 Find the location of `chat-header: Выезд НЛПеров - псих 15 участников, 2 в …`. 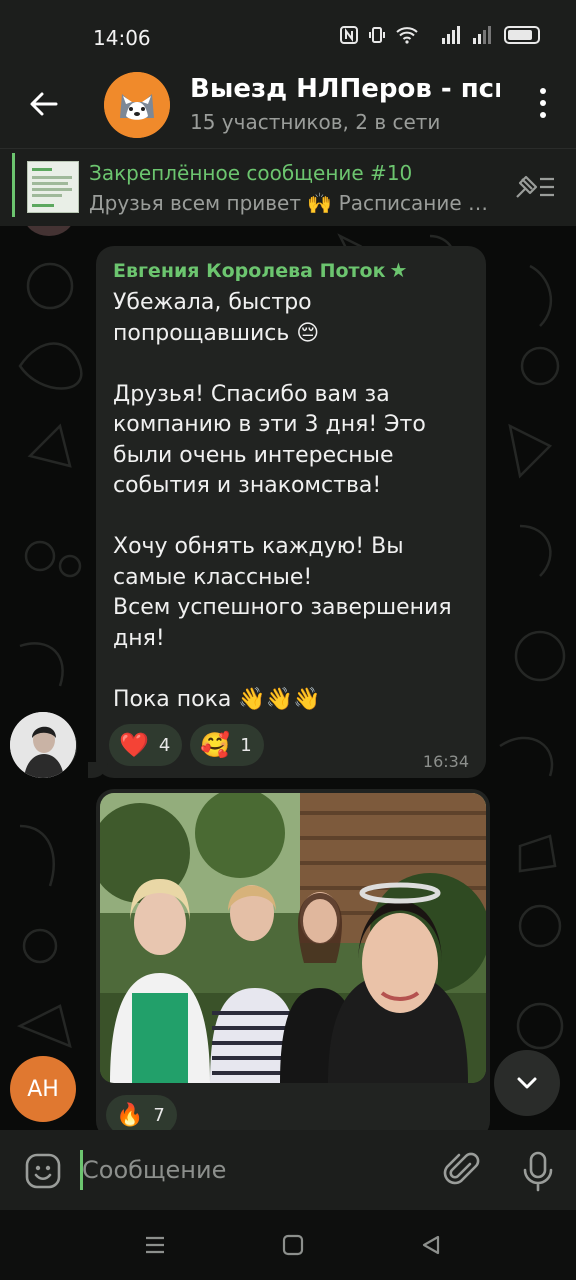

chat-header: Выезд НЛПеров - псих 15 участников, 2 в … is located at coordinates (288, 110).